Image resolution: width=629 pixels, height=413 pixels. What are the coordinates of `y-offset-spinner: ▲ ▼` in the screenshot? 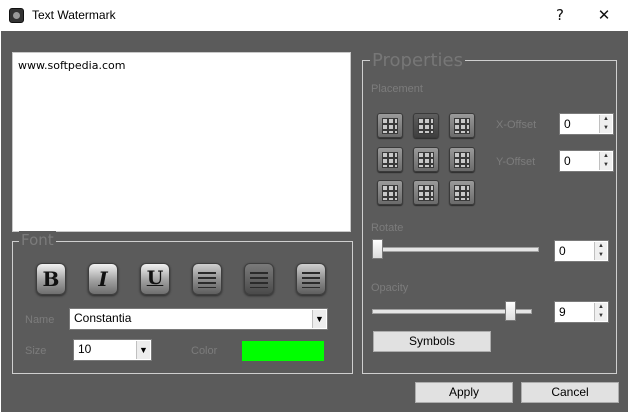 It's located at (605, 161).